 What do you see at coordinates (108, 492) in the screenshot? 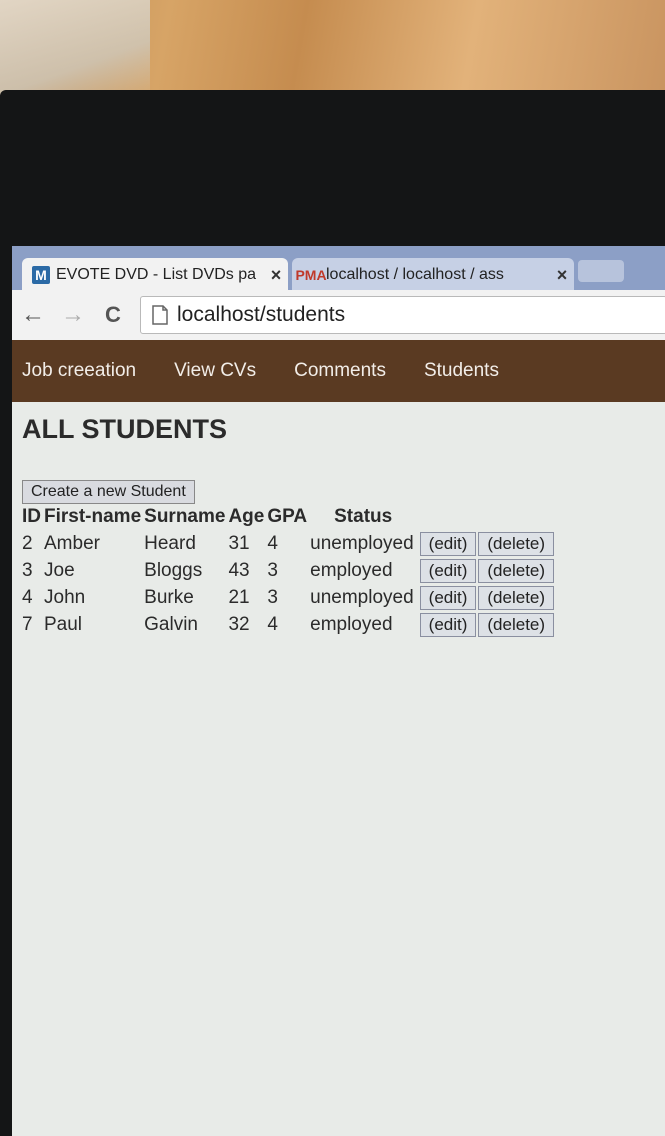
I see `create-student-button: Create a new Student` at bounding box center [108, 492].